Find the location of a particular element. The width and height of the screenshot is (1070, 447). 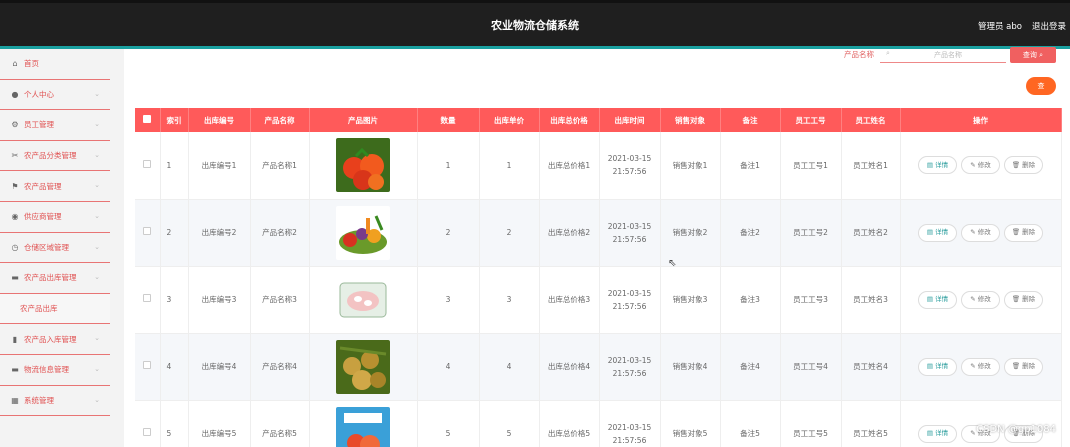

cell-buyer: 销售对象2 is located at coordinates (690, 233).